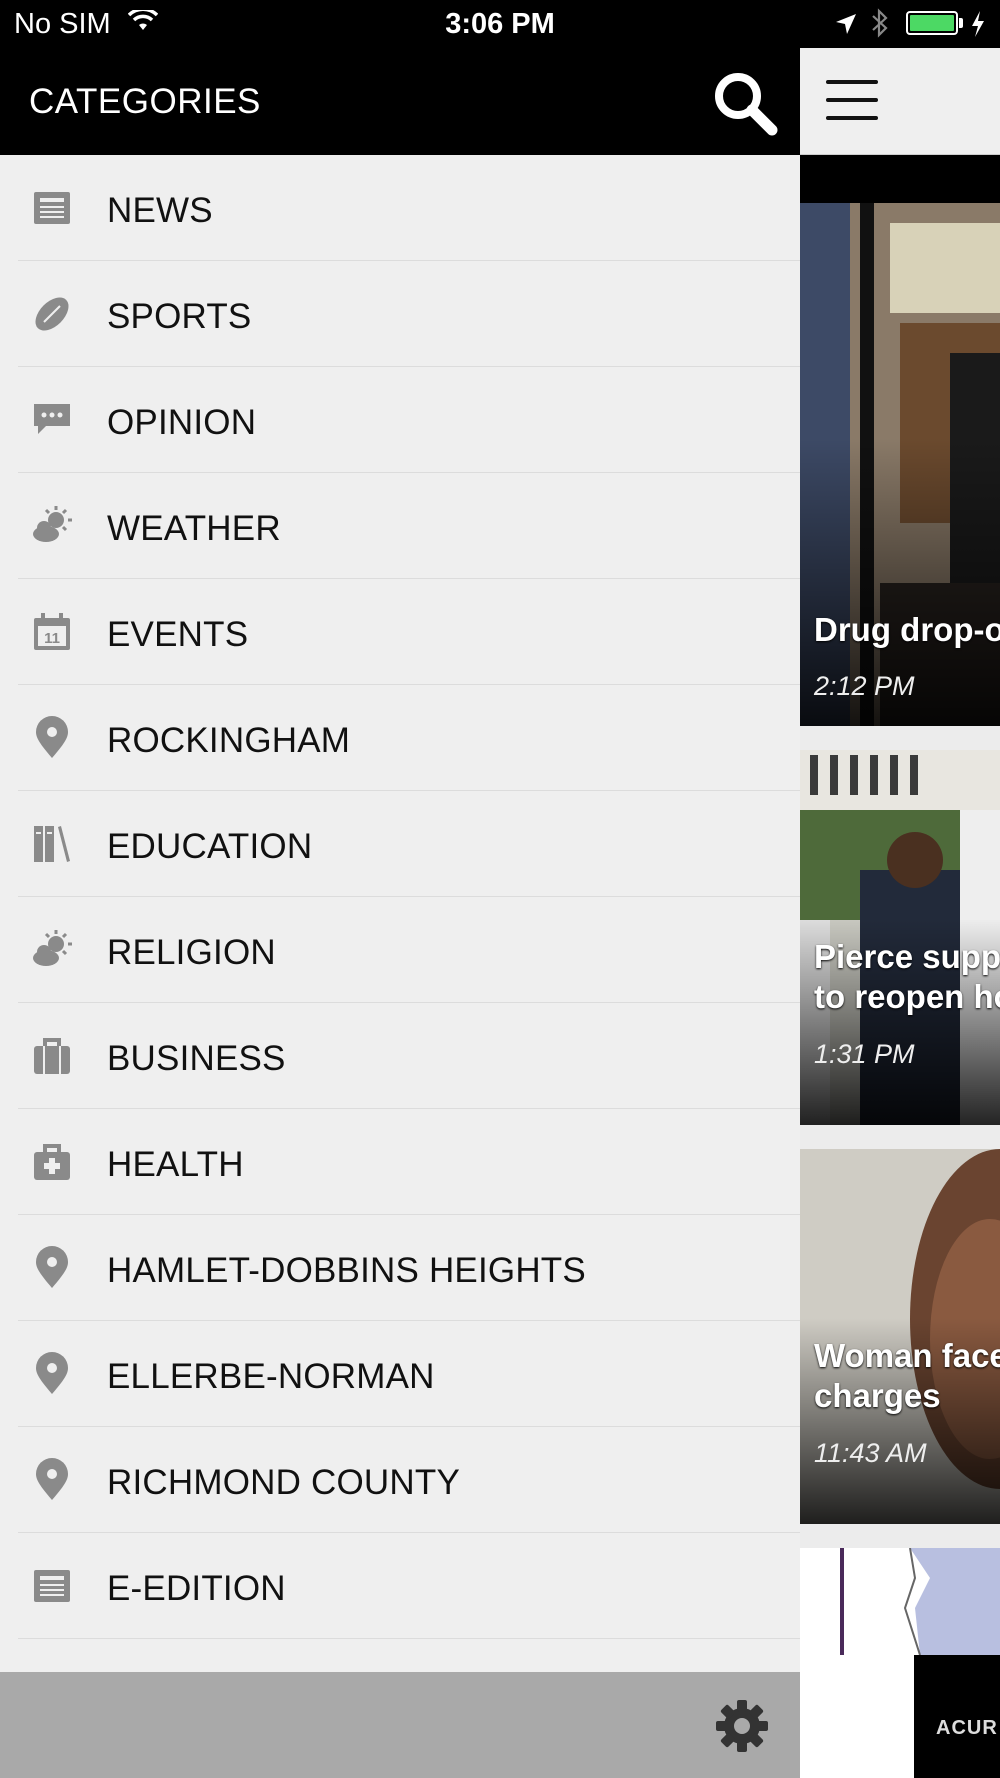 The image size is (1000, 1778). I want to click on status-bar: No SIM 3:06 PM, so click(500, 24).